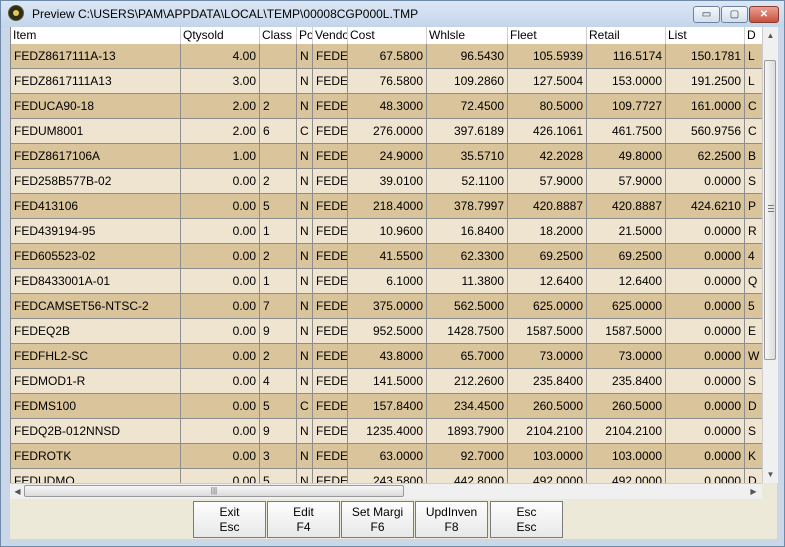 This screenshot has height=547, width=785. I want to click on column-header-whlsle: Whlsle, so click(467, 35).